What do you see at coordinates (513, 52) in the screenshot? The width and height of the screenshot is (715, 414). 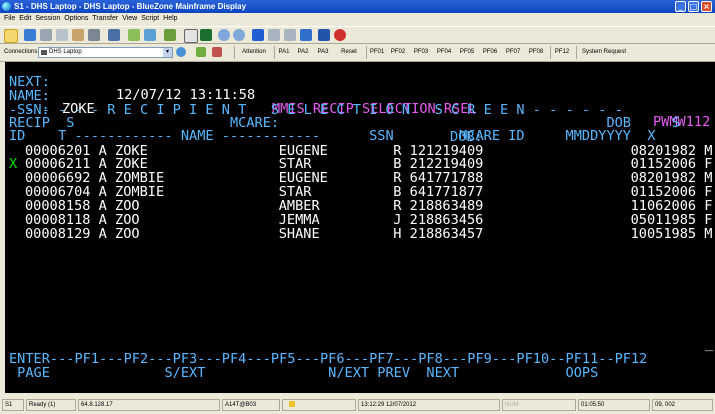 I see `pf07-button: PF07` at bounding box center [513, 52].